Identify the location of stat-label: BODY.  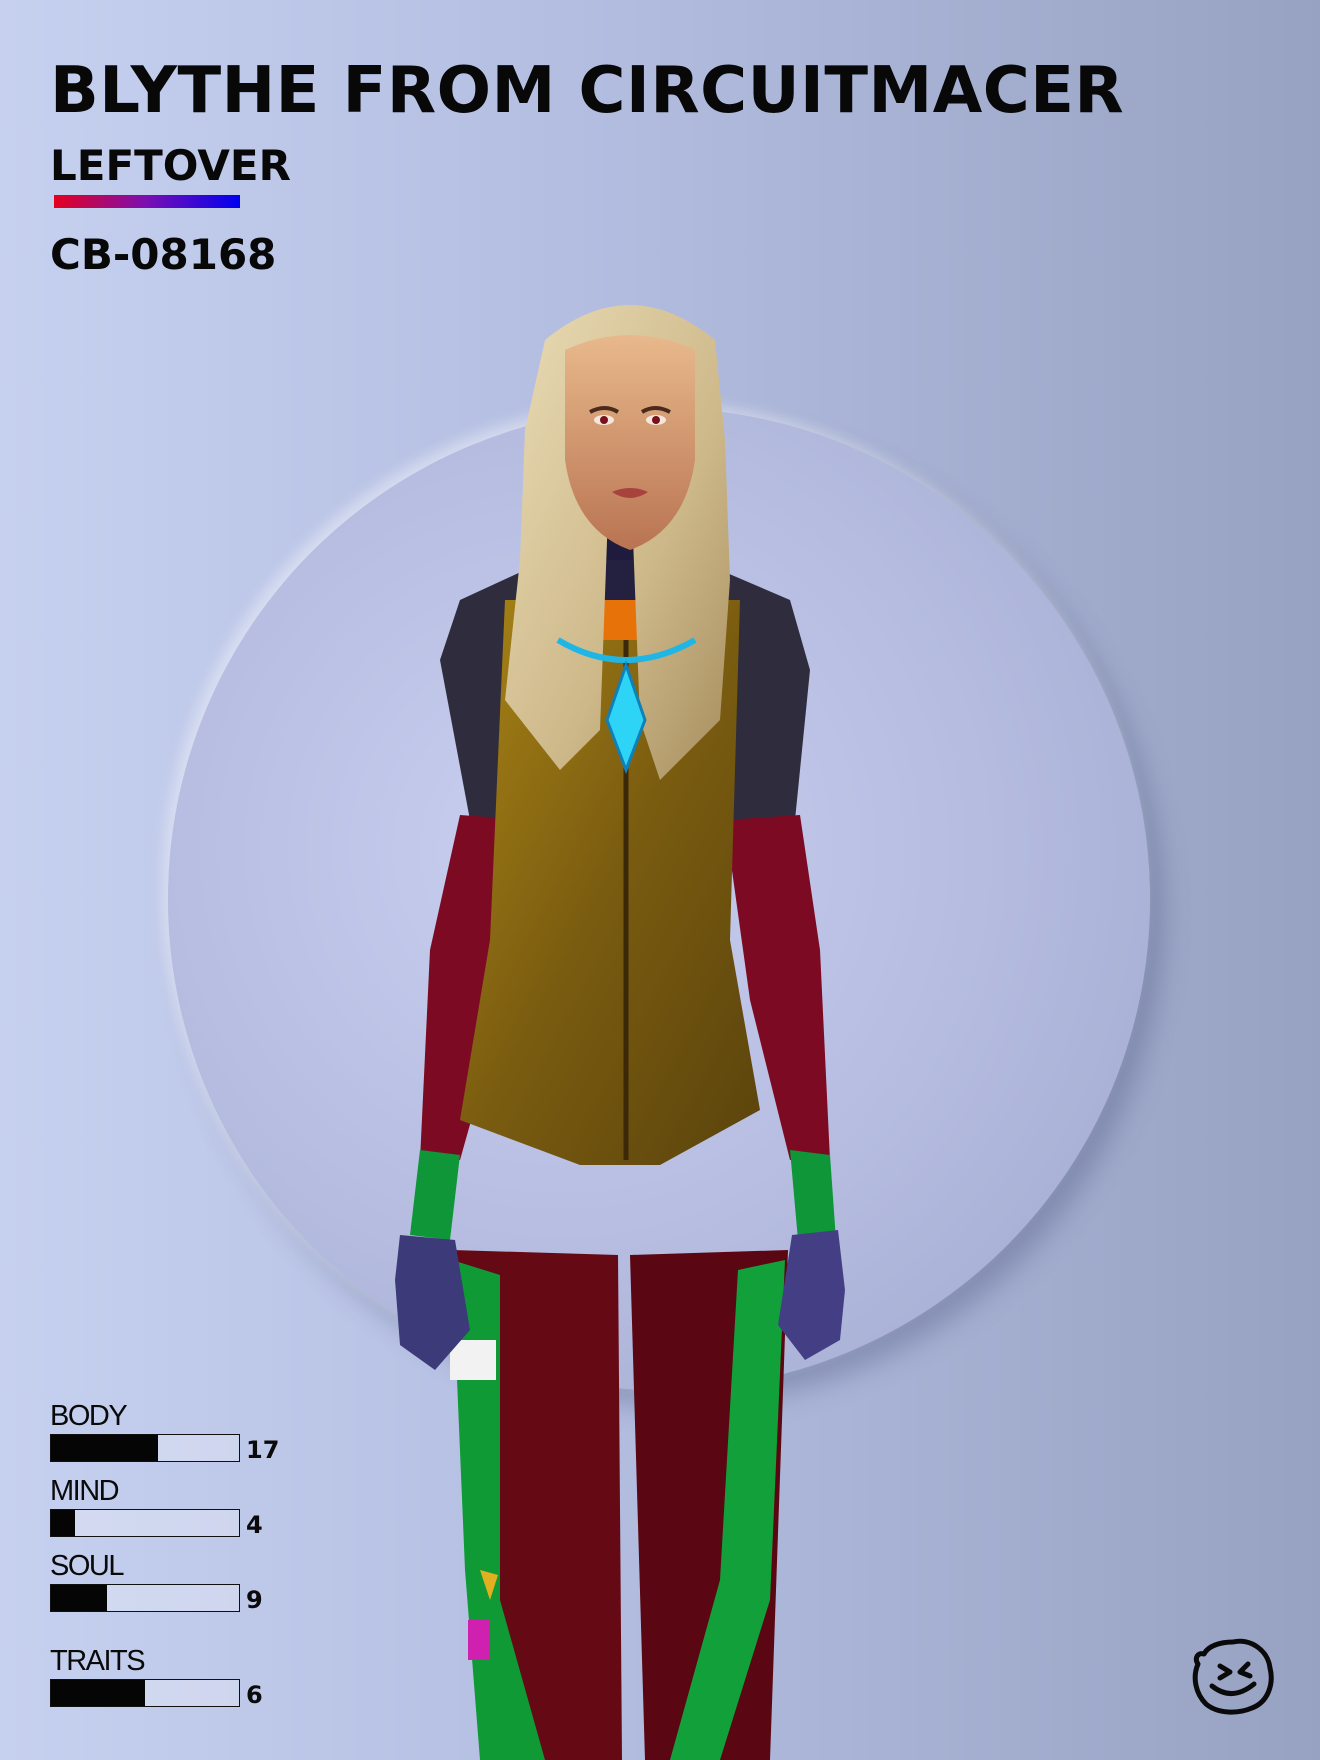
(89, 1416).